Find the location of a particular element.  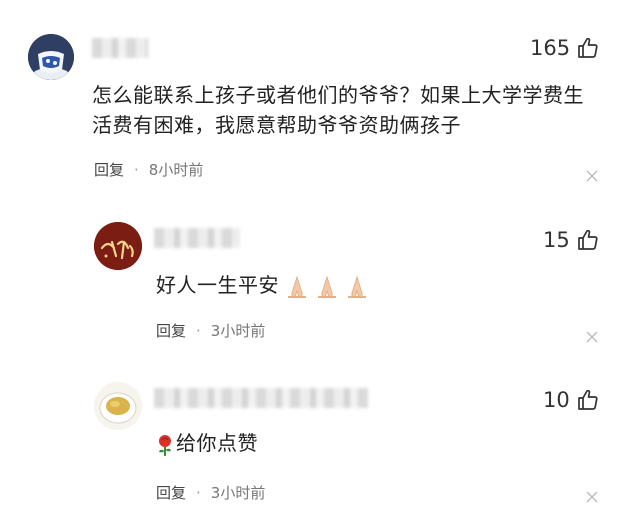

like-button: 10 is located at coordinates (571, 400).